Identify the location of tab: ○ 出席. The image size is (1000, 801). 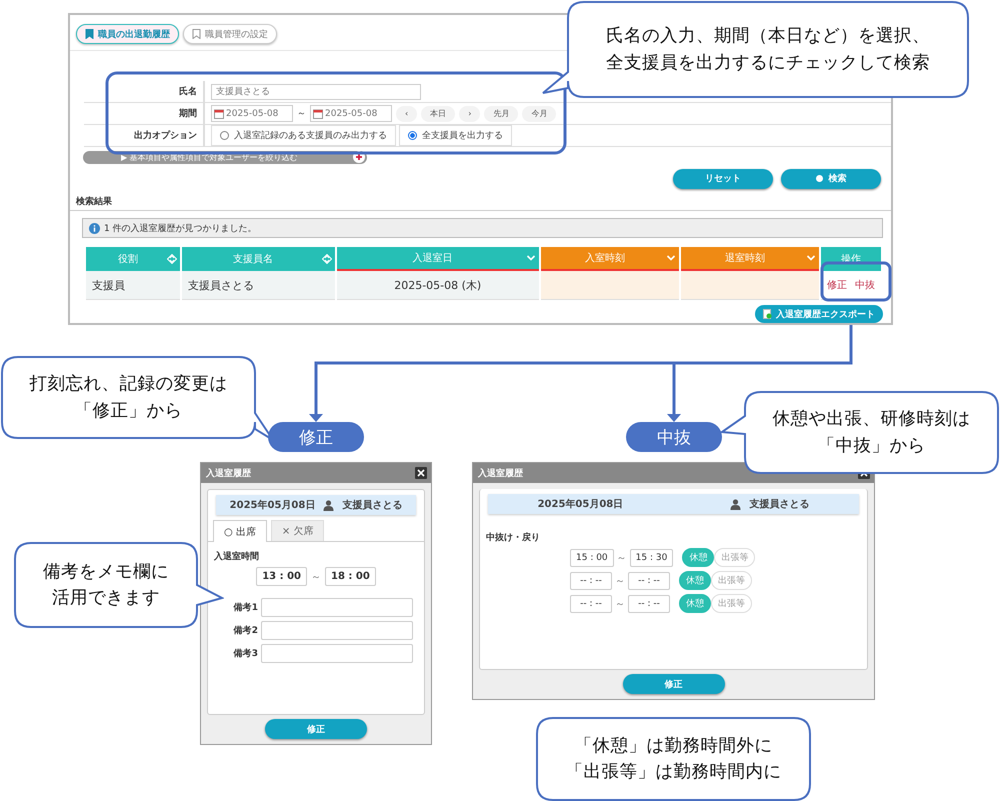
(240, 531).